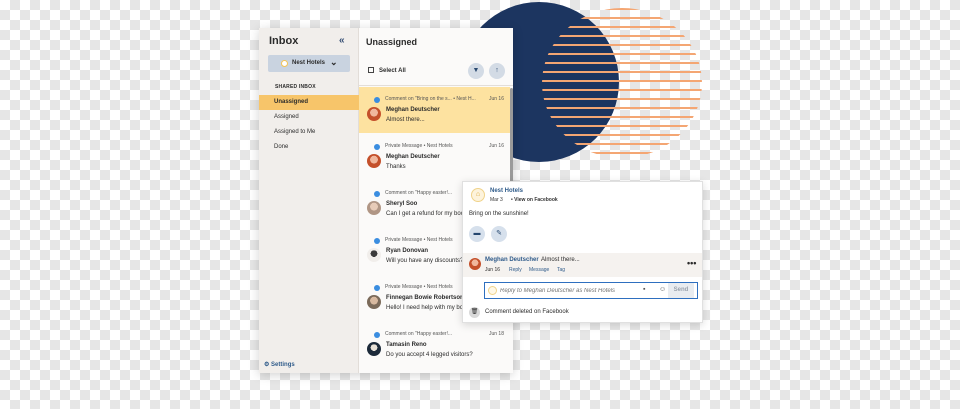 The image size is (960, 409). What do you see at coordinates (309, 102) in the screenshot?
I see `sidebar-item-unassigned: Unassigned` at bounding box center [309, 102].